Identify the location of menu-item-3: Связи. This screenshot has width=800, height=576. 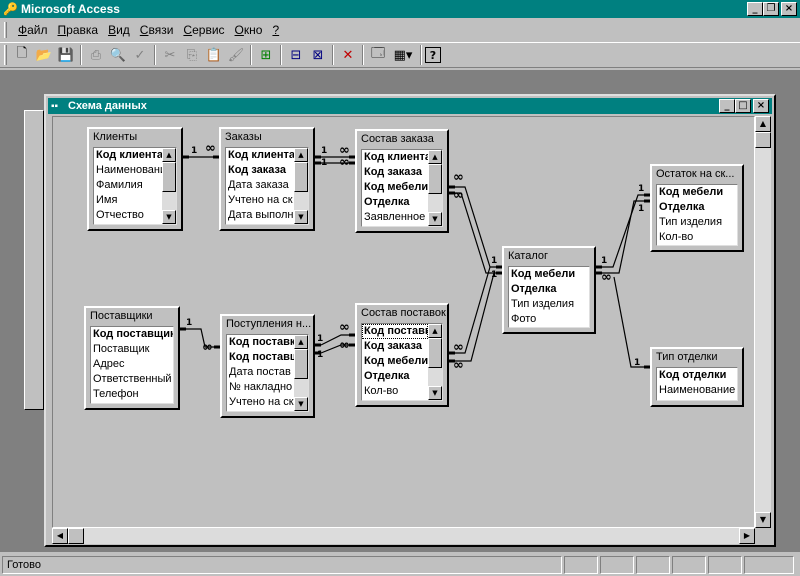
(157, 30).